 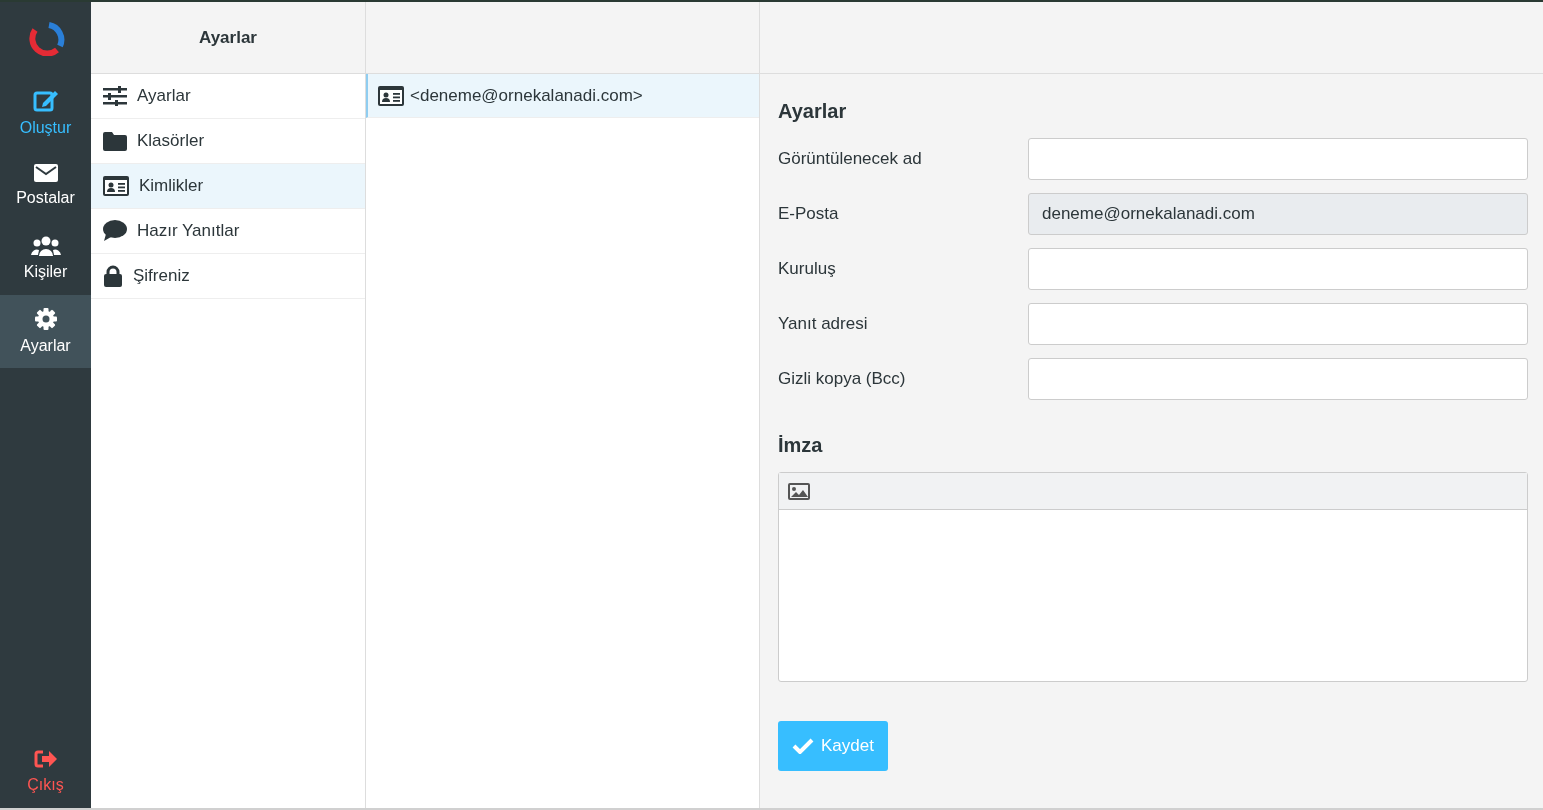 What do you see at coordinates (113, 276) in the screenshot?
I see `padlock-icon` at bounding box center [113, 276].